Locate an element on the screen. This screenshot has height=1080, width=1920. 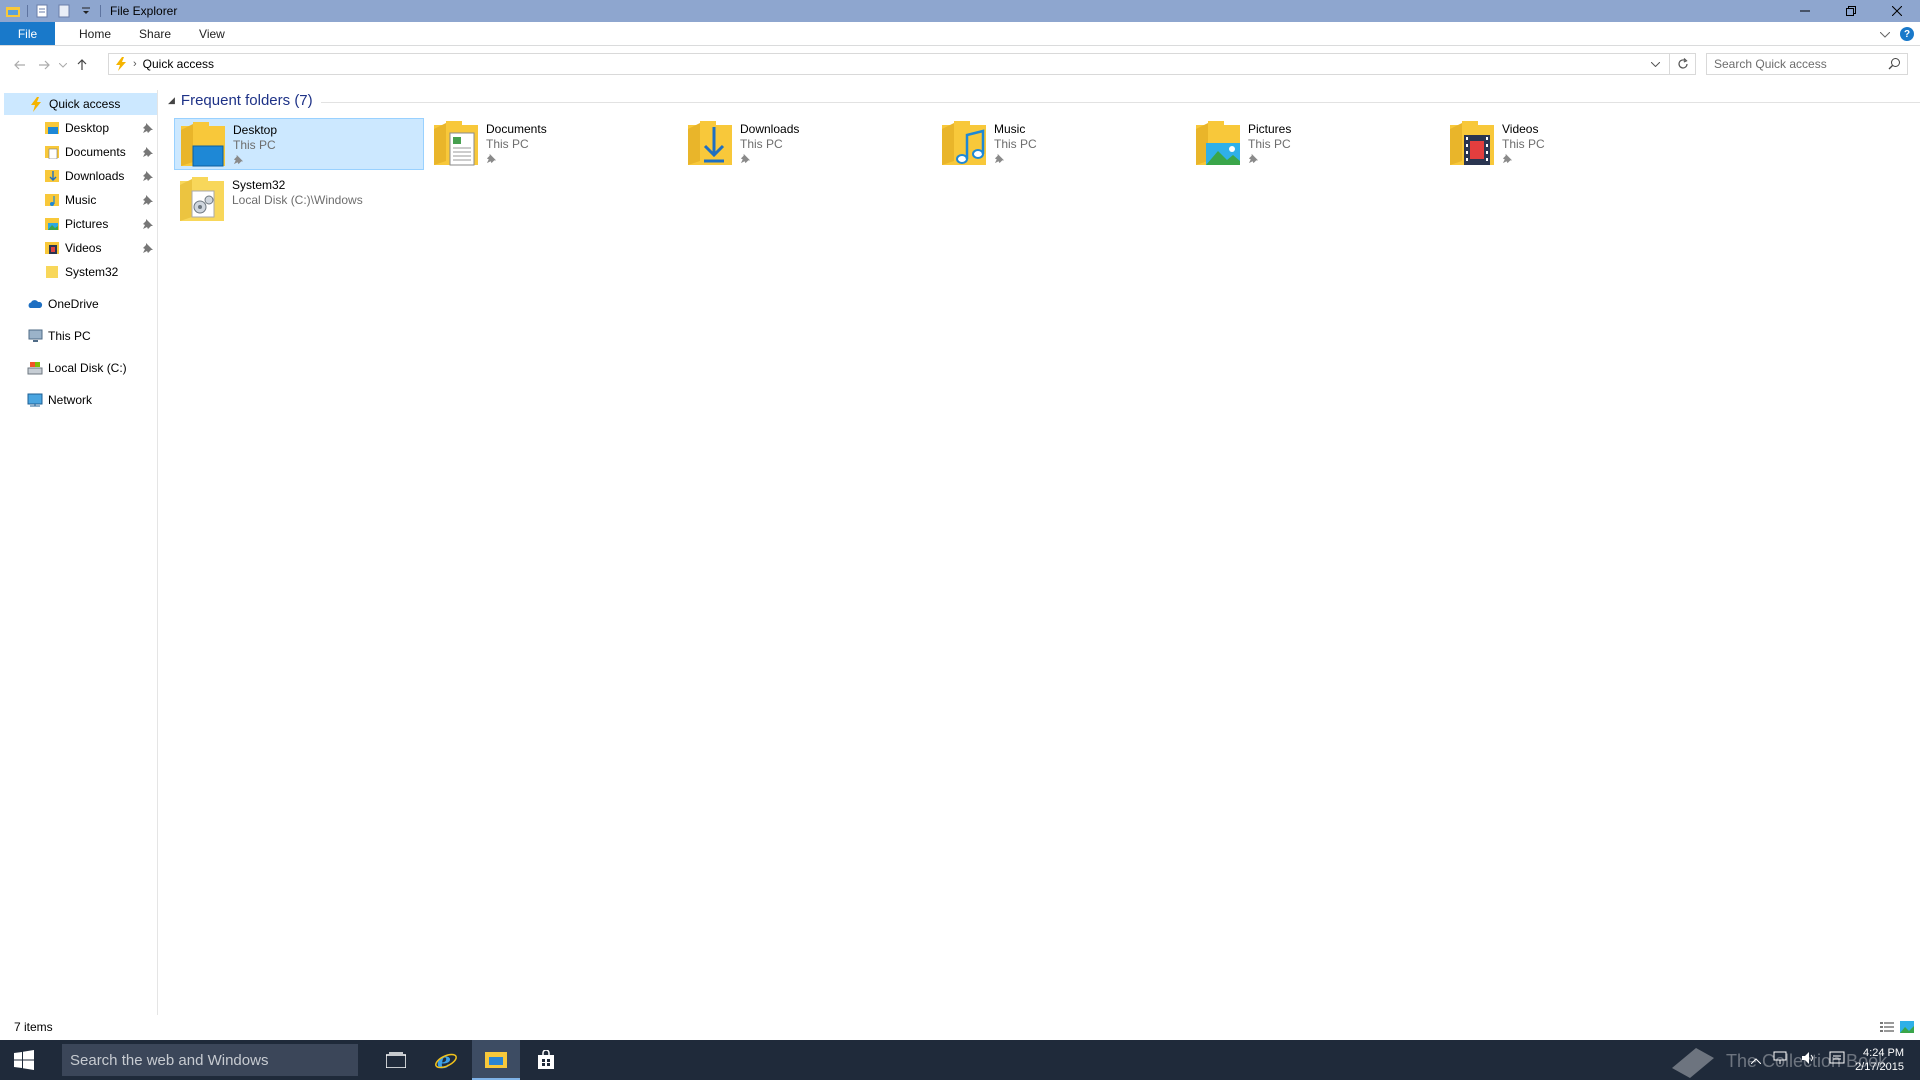
nav-label: Pictures is located at coordinates (87, 224).